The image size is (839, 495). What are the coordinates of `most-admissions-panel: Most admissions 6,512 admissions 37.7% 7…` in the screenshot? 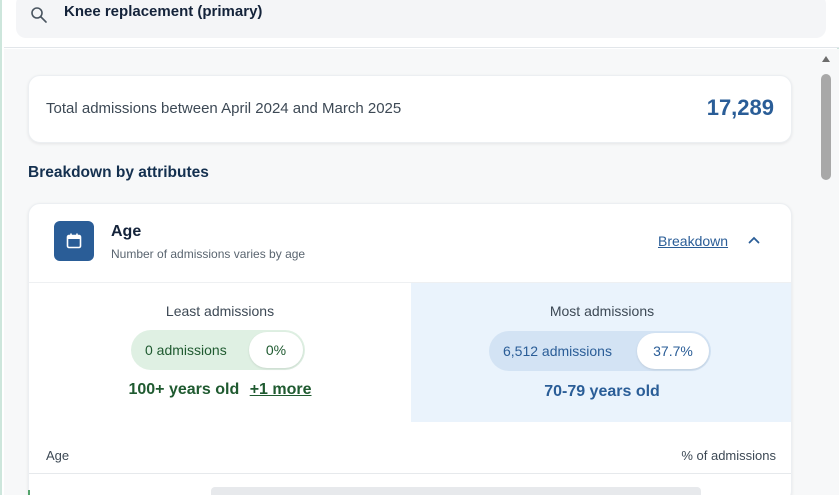 It's located at (601, 352).